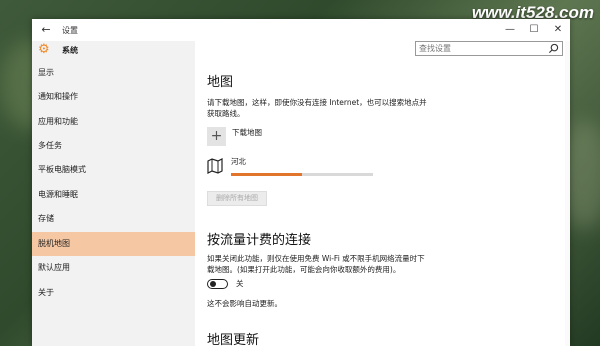 Image resolution: width=600 pixels, height=346 pixels. What do you see at coordinates (70, 30) in the screenshot?
I see `window-title: 设置` at bounding box center [70, 30].